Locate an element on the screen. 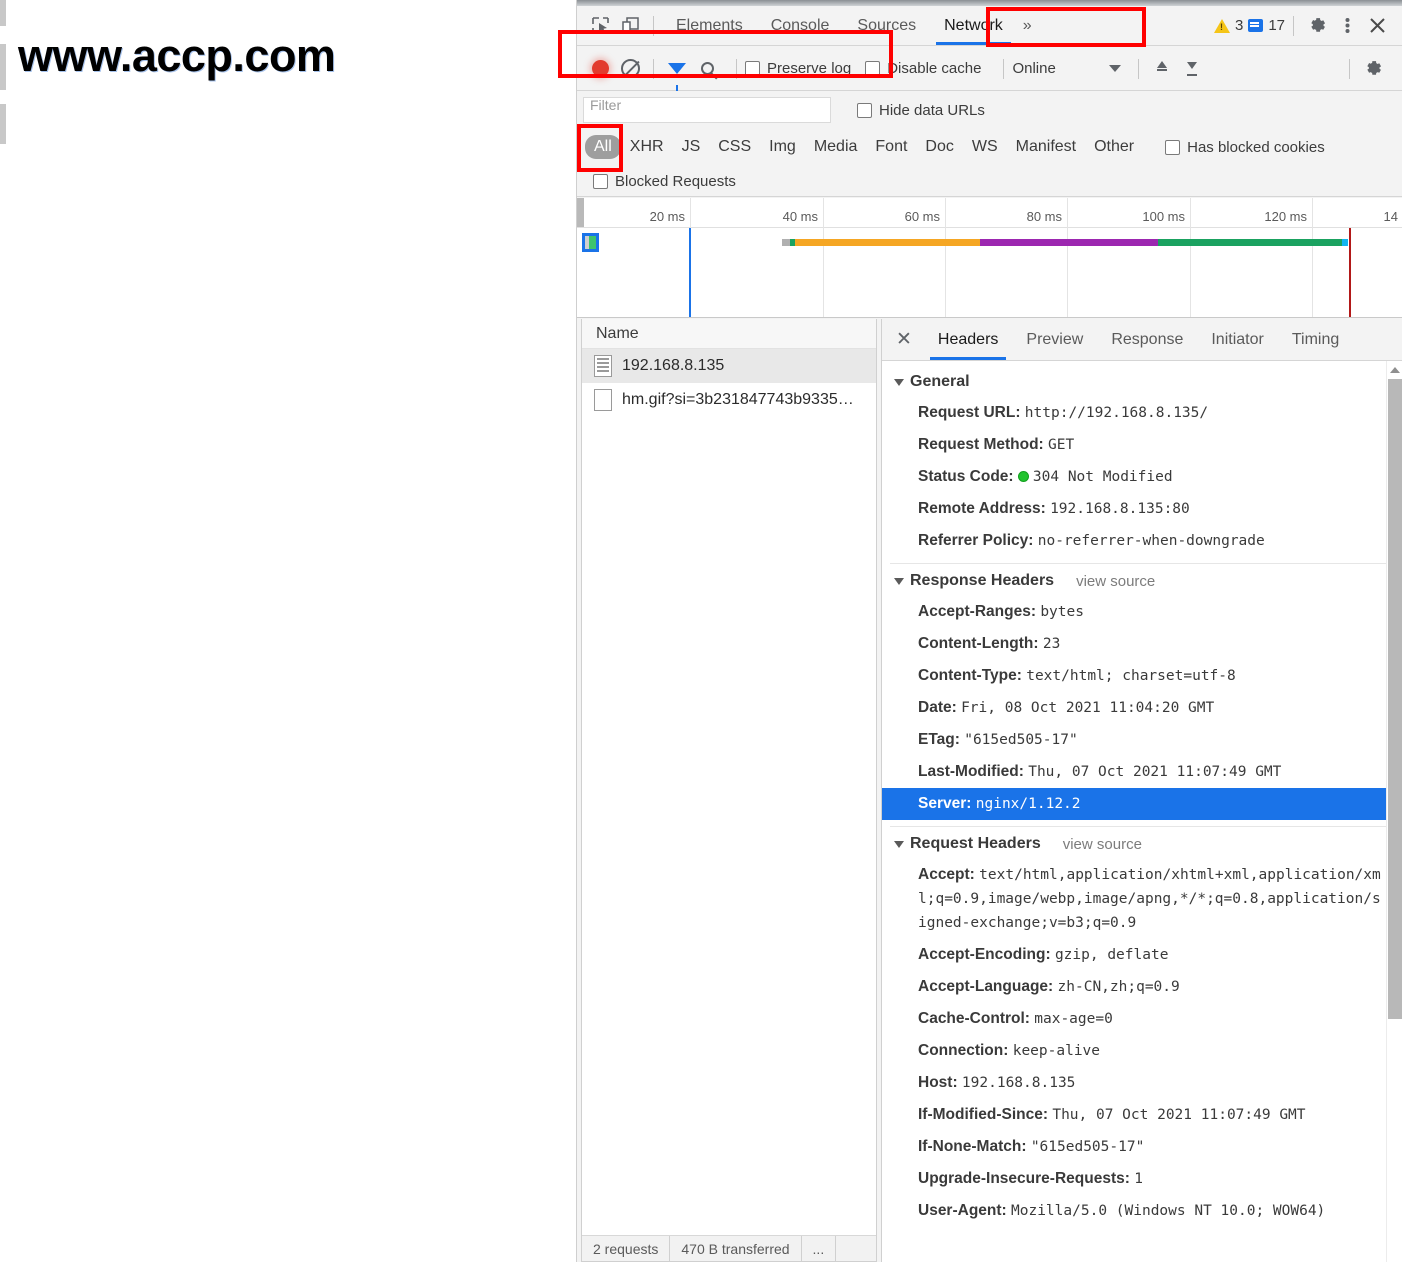 The height and width of the screenshot is (1262, 1402). header-row-connection: Connection: keep-alive is located at coordinates (1142, 1051).